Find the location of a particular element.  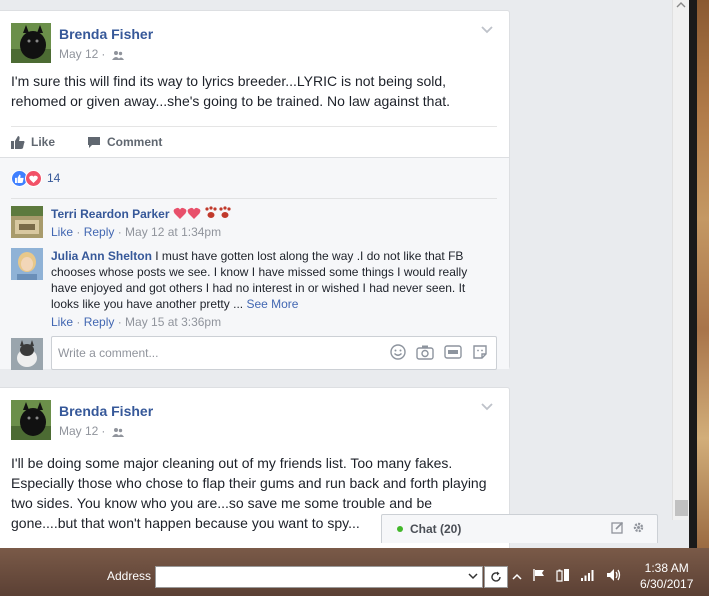

gear-icon is located at coordinates (638, 529).